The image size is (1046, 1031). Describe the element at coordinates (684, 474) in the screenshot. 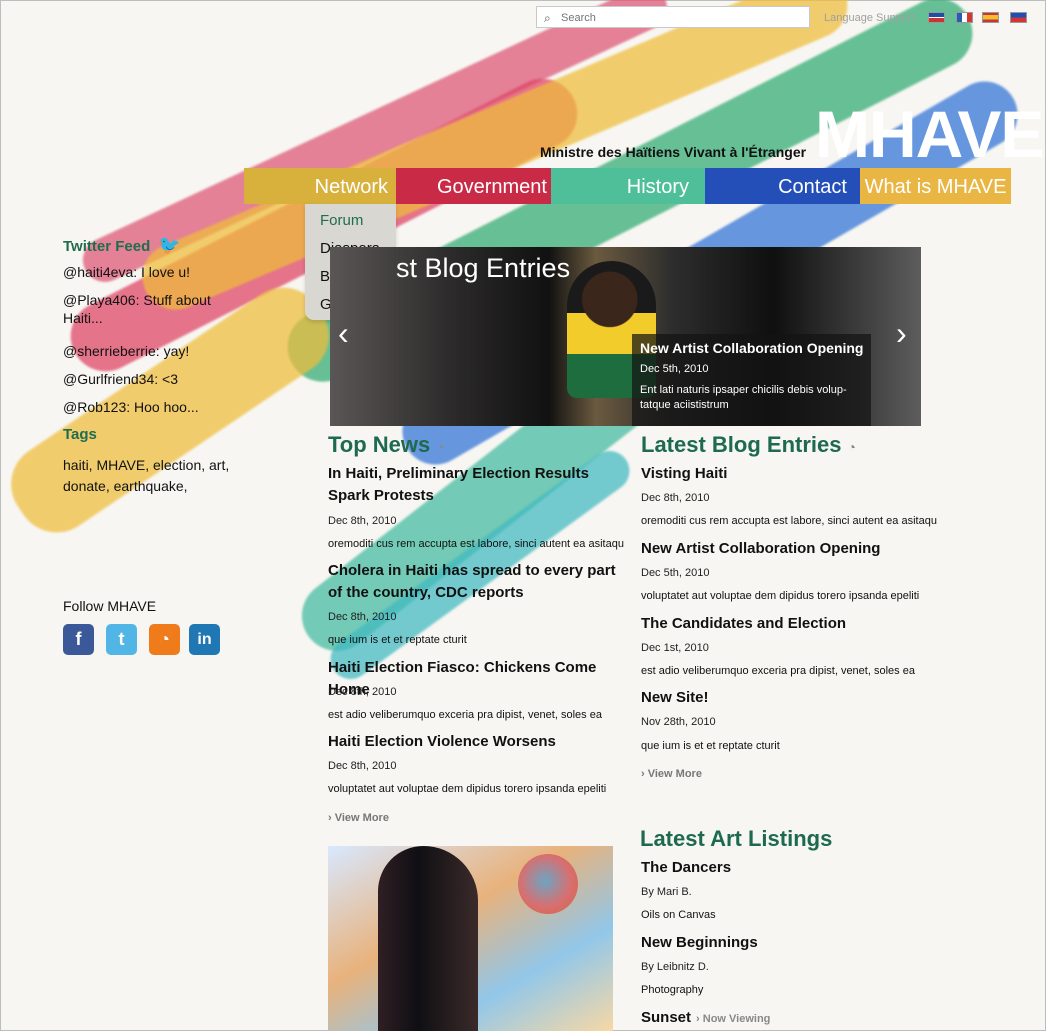

I see `blog-item-title: Visting Haiti` at that location.